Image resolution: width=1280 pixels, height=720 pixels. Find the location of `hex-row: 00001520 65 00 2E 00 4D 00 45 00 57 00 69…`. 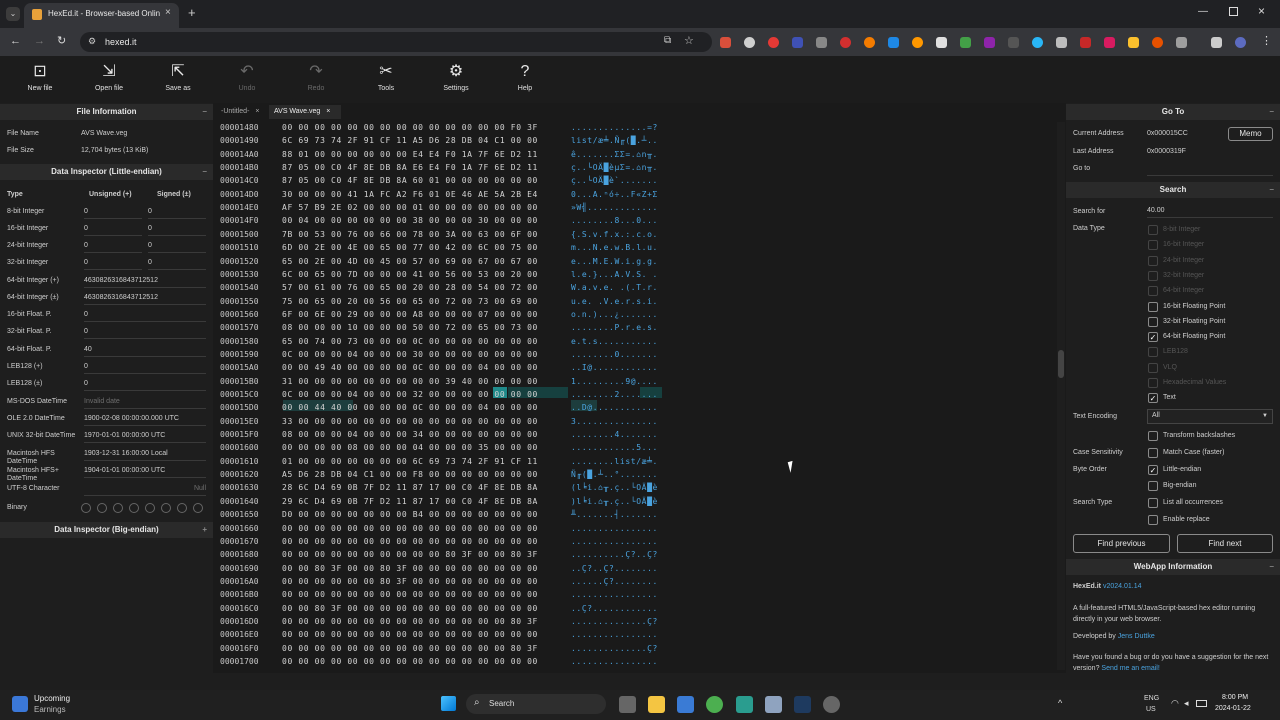

hex-row: 00001520 65 00 2E 00 4D 00 45 00 57 00 69… is located at coordinates (379, 263).